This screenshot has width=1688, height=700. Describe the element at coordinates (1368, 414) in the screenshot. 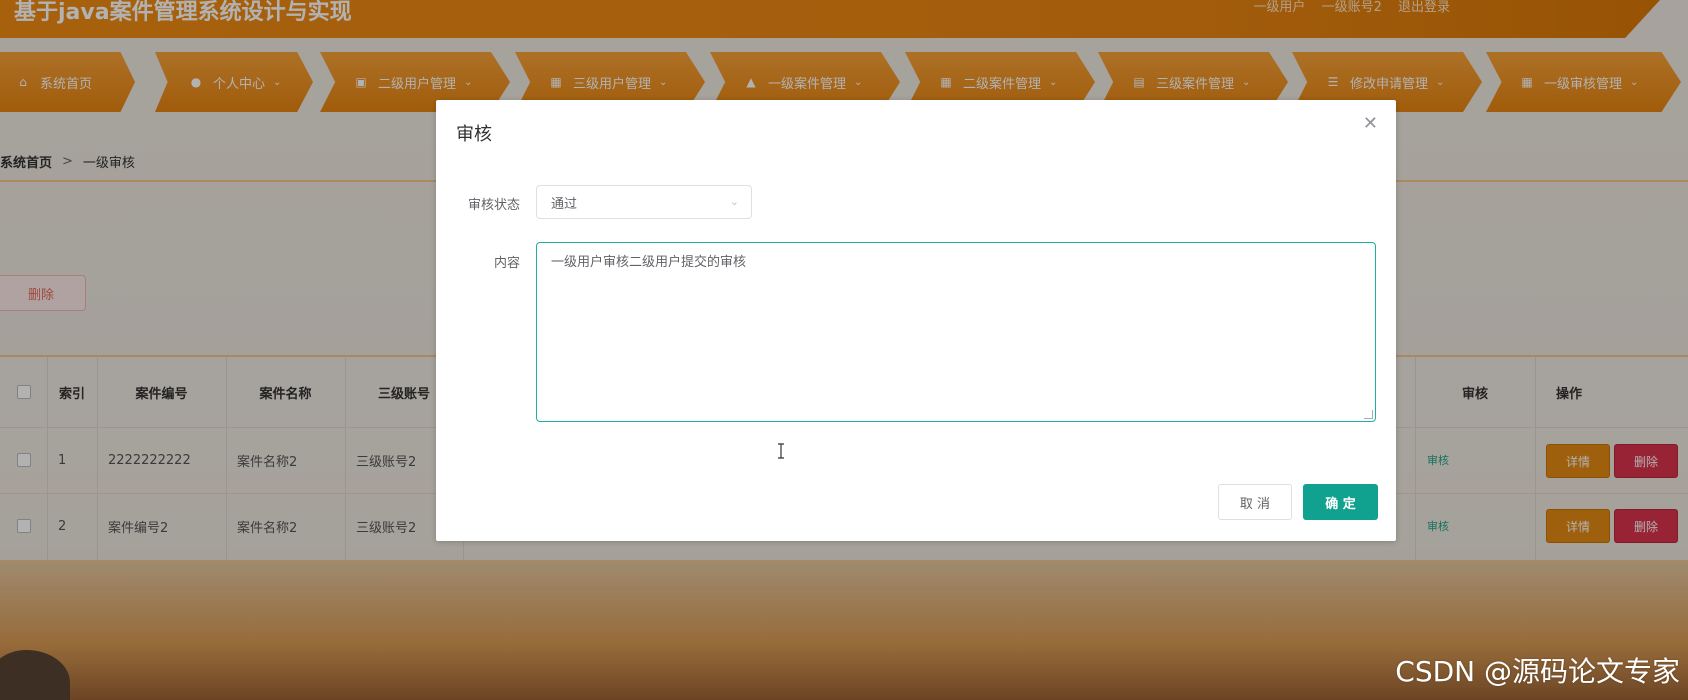

I see `resize-handle` at that location.